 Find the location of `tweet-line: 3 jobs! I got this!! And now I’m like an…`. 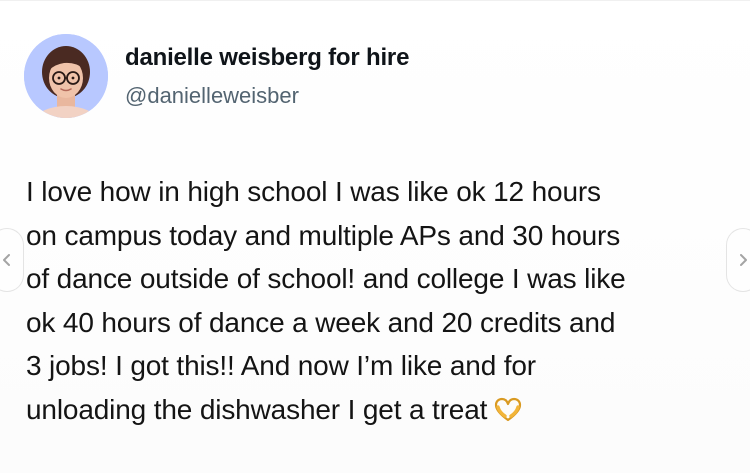

tweet-line: 3 jobs! I got this!! And now I’m like an… is located at coordinates (281, 365).